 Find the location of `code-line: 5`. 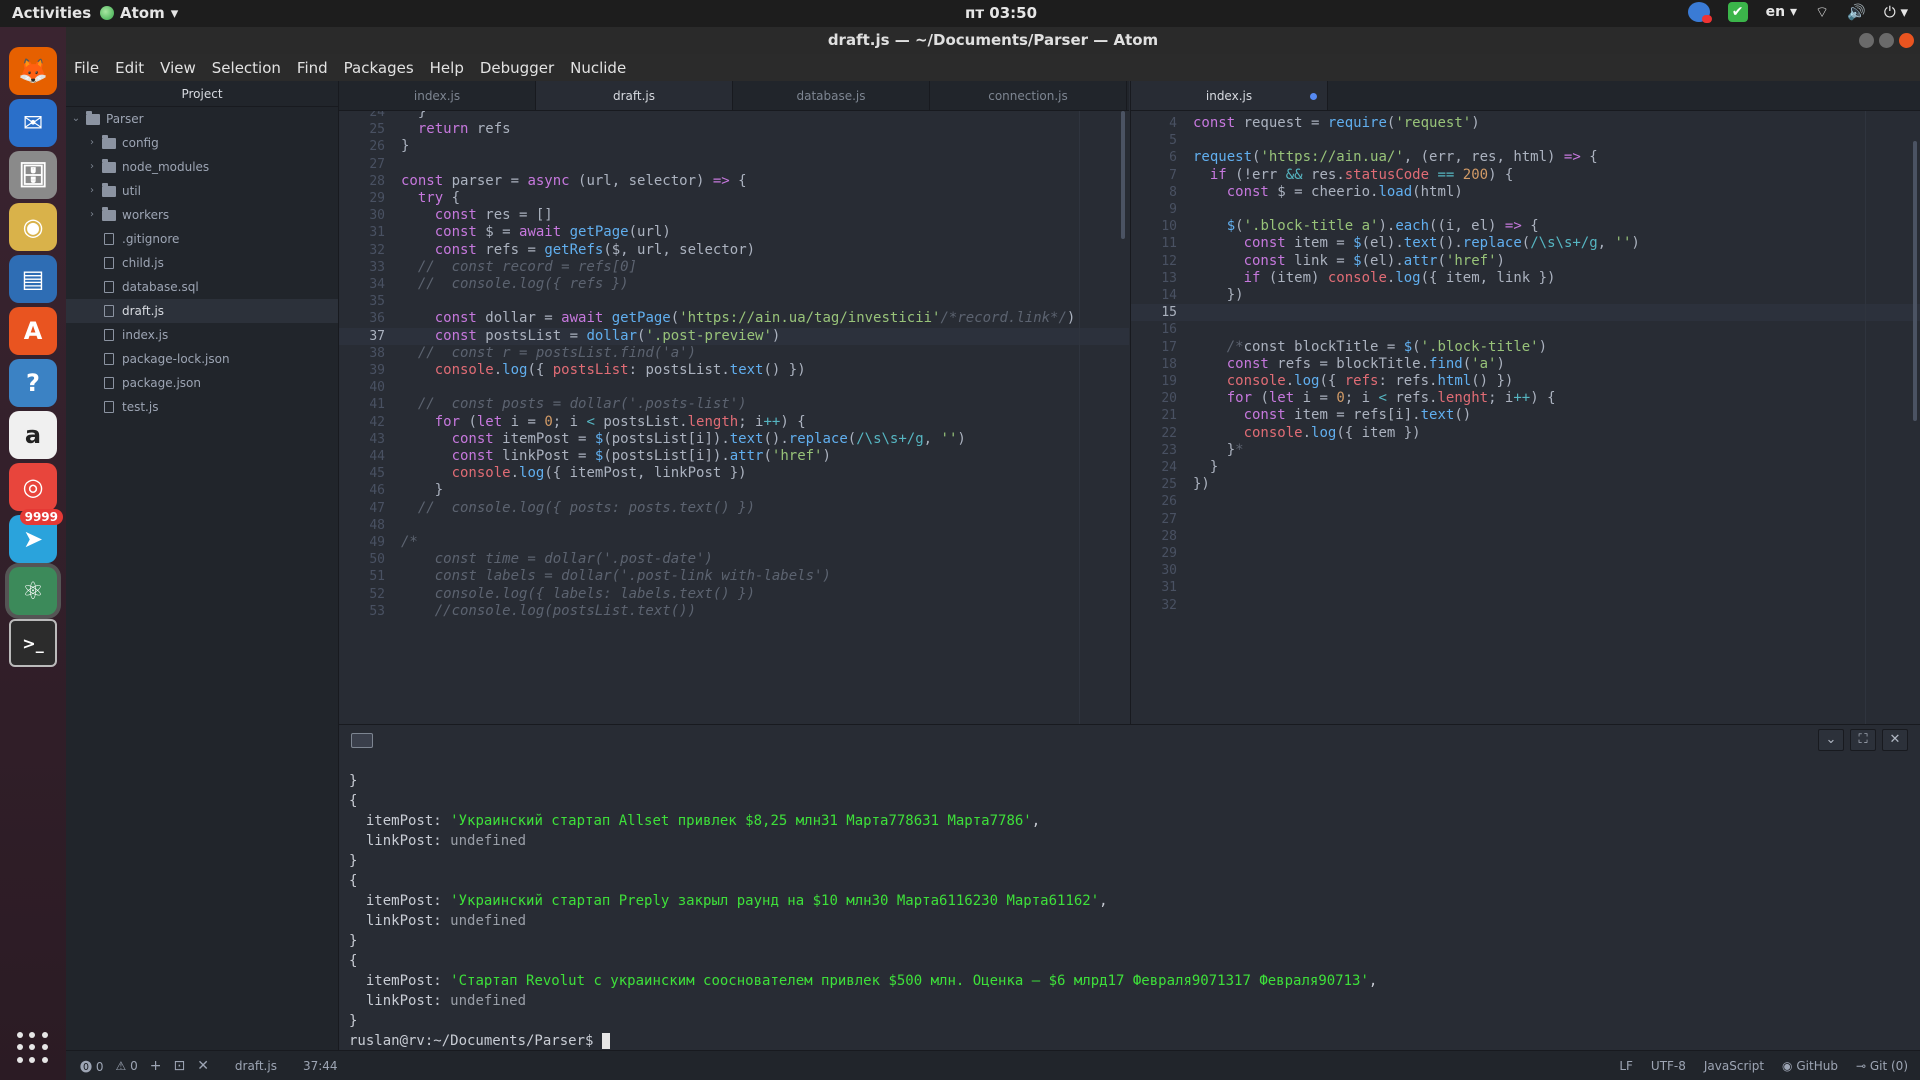

code-line: 5 is located at coordinates (1525, 140).